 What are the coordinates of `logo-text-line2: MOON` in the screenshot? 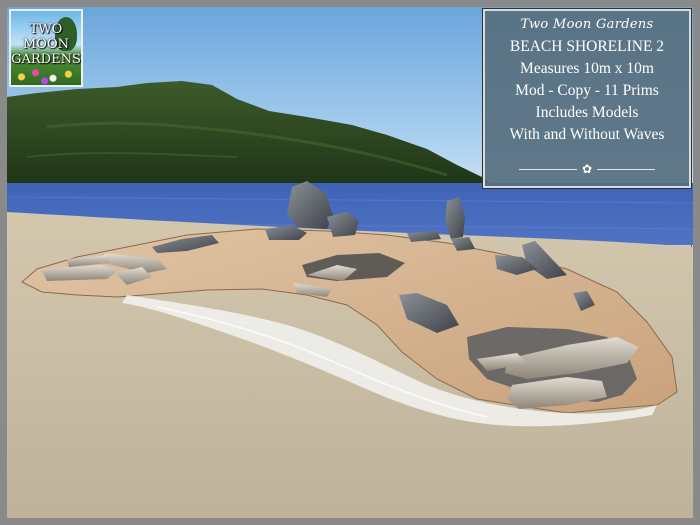 It's located at (45, 44).